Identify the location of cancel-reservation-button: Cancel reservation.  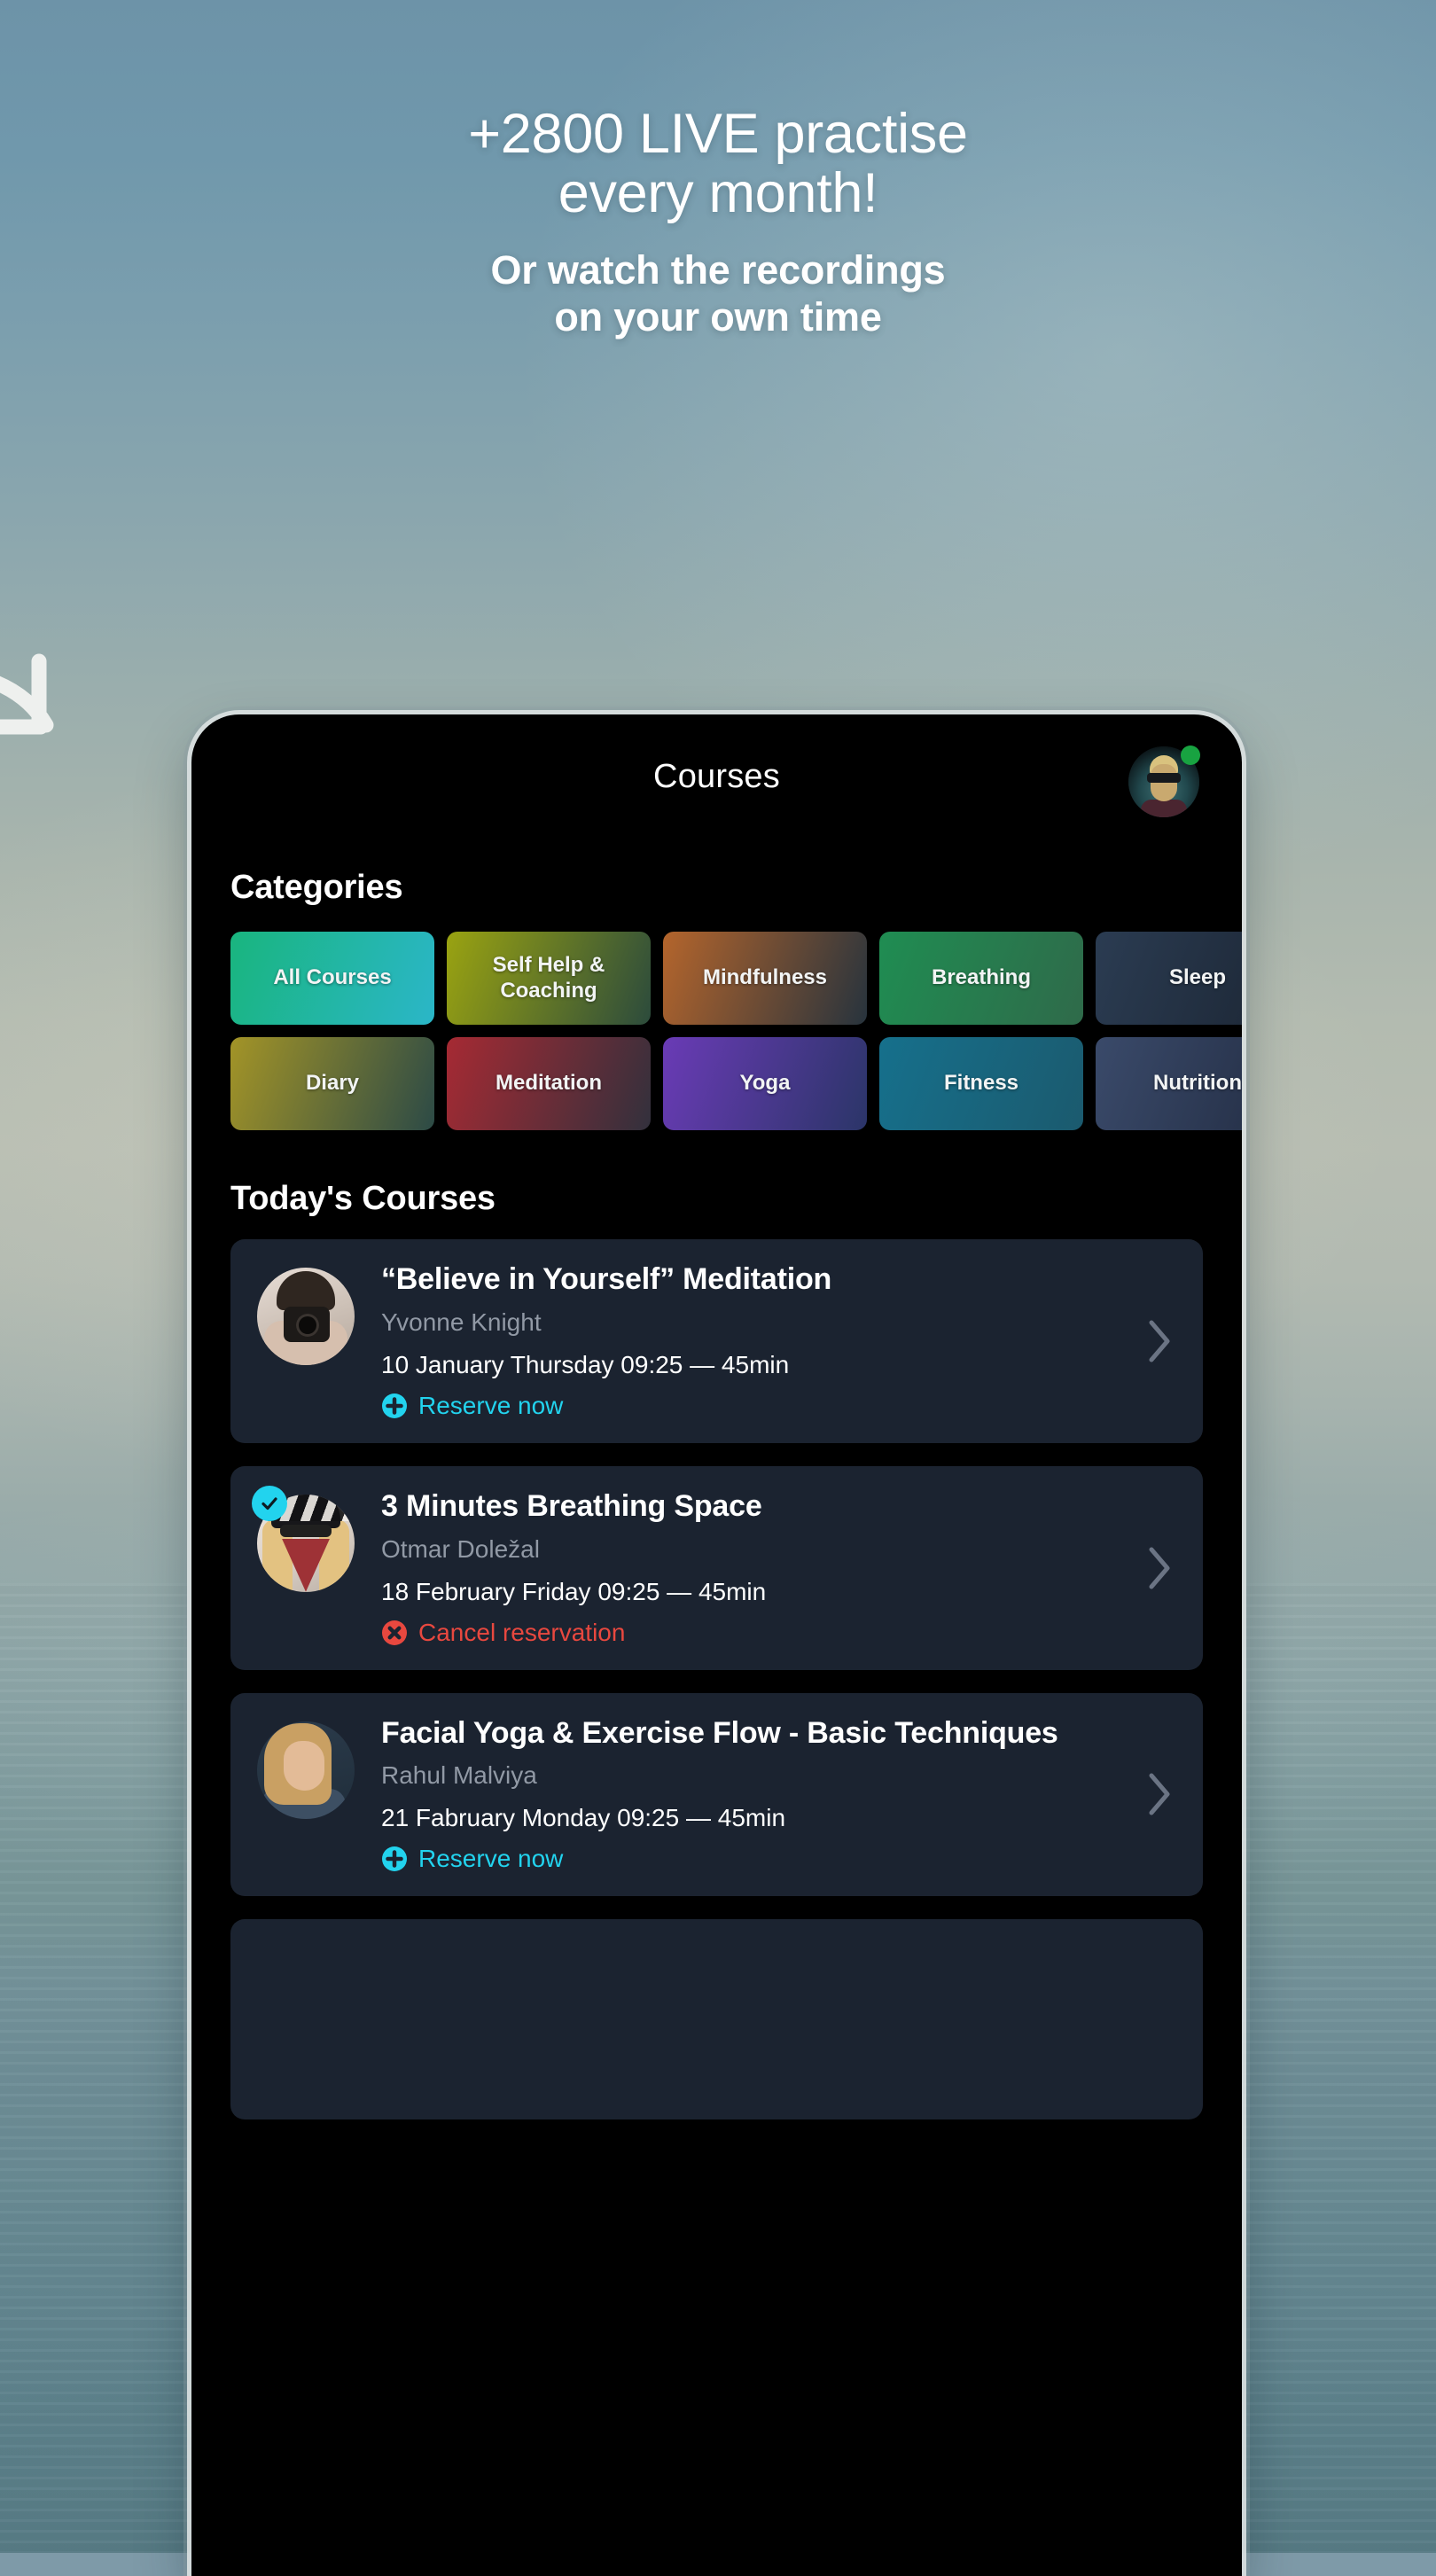
(752, 1633).